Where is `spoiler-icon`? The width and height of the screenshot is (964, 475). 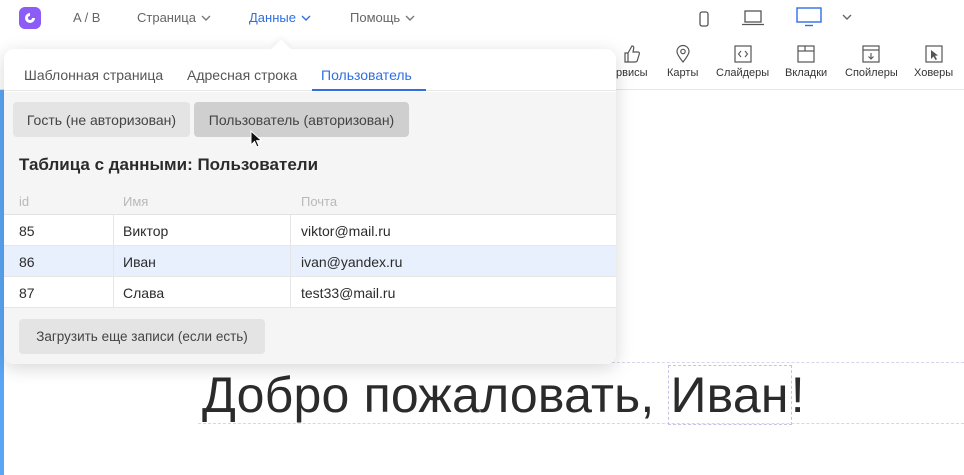 spoiler-icon is located at coordinates (871, 54).